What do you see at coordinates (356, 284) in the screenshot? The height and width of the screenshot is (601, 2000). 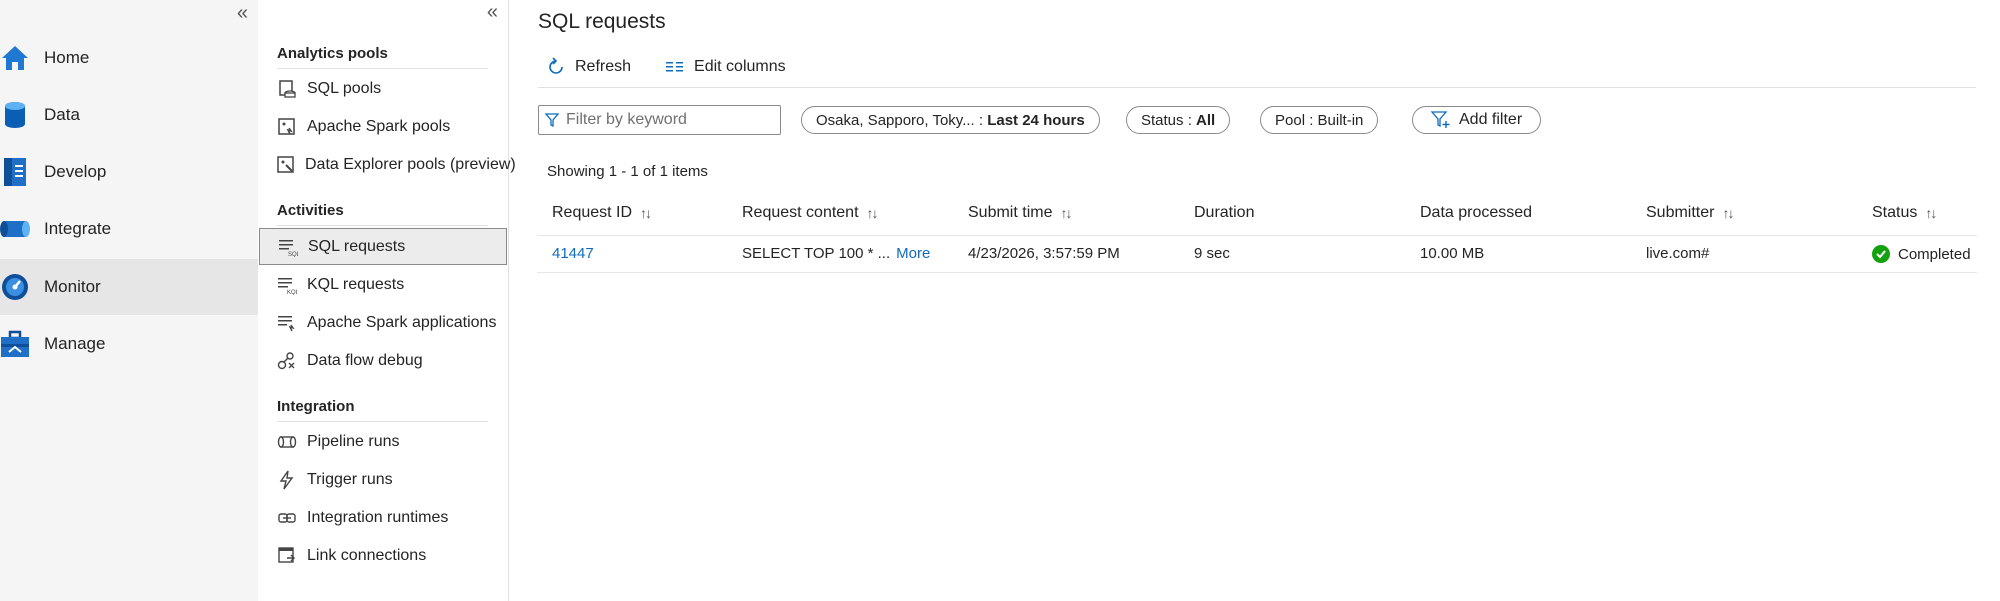 I see `sub-item-label: KQL requests` at bounding box center [356, 284].